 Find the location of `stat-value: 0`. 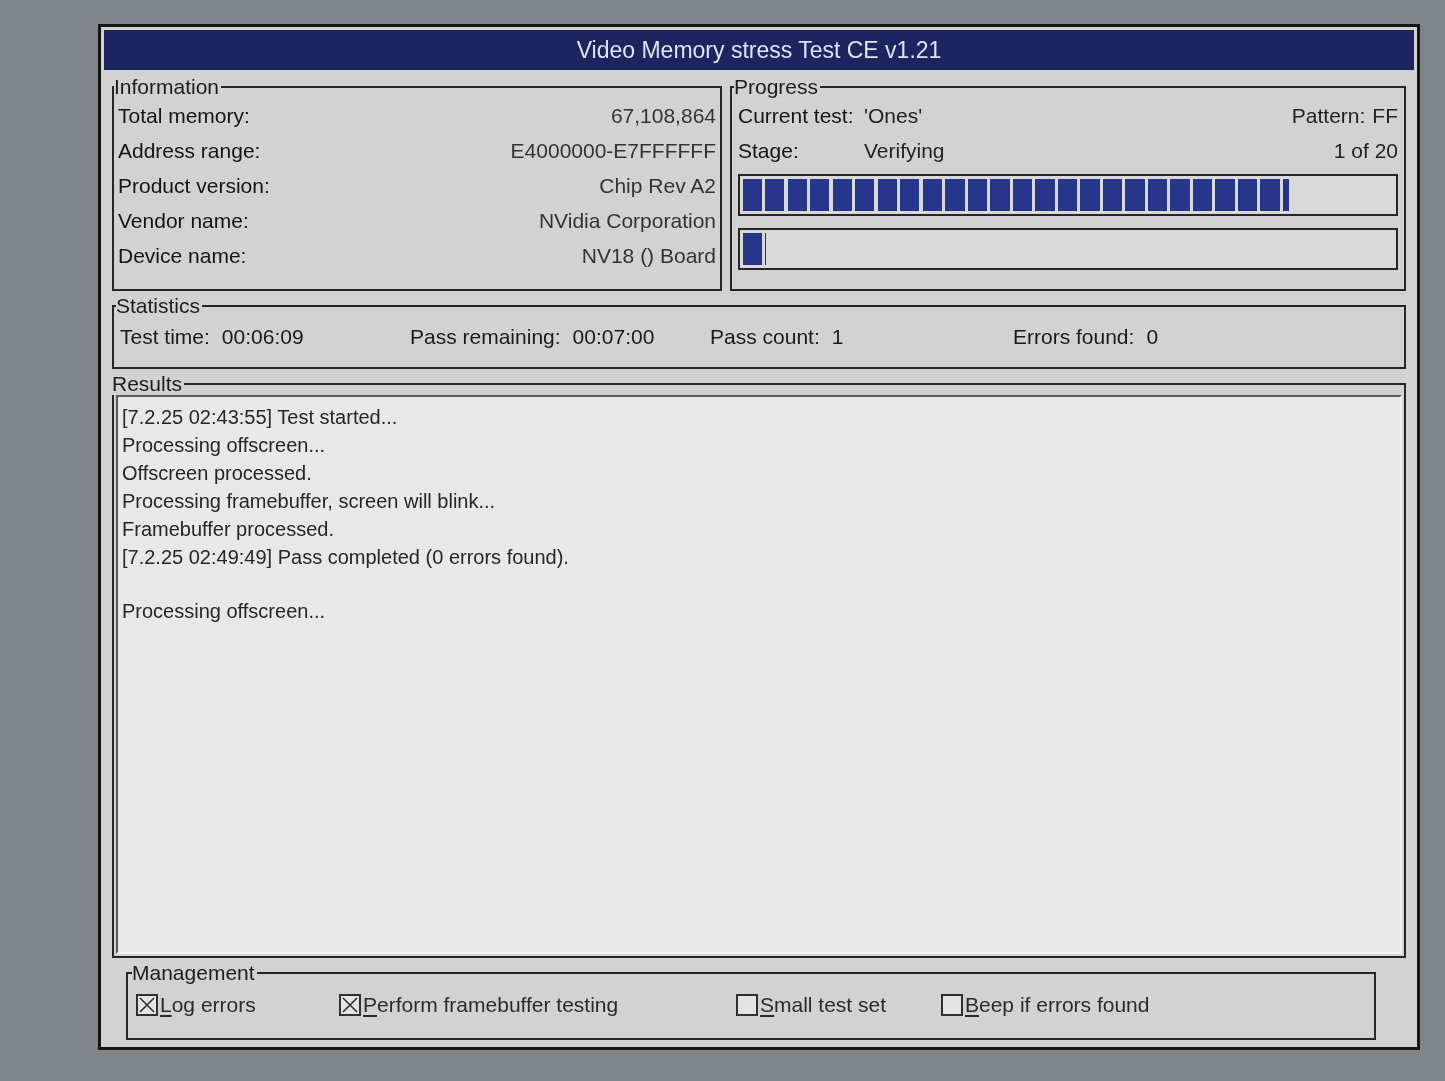

stat-value: 0 is located at coordinates (1152, 337).